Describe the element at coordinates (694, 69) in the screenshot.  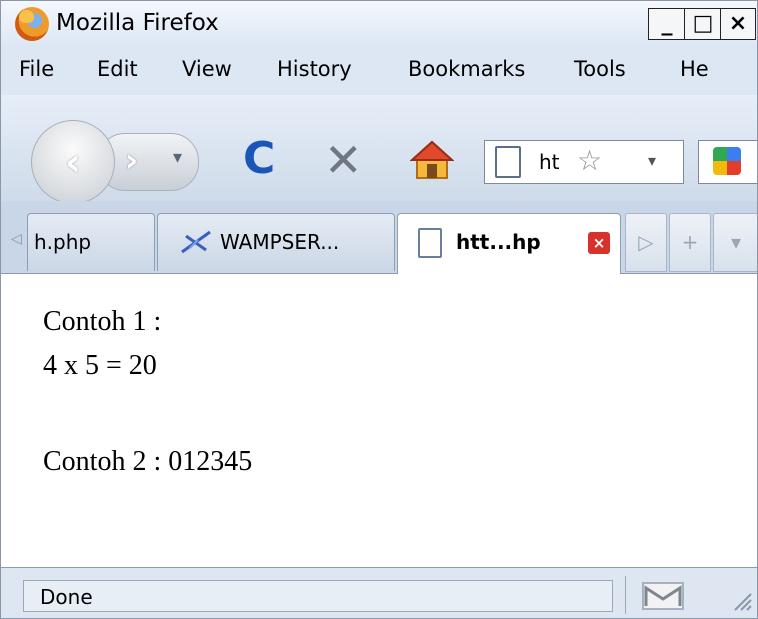
I see `menu-help: He` at that location.